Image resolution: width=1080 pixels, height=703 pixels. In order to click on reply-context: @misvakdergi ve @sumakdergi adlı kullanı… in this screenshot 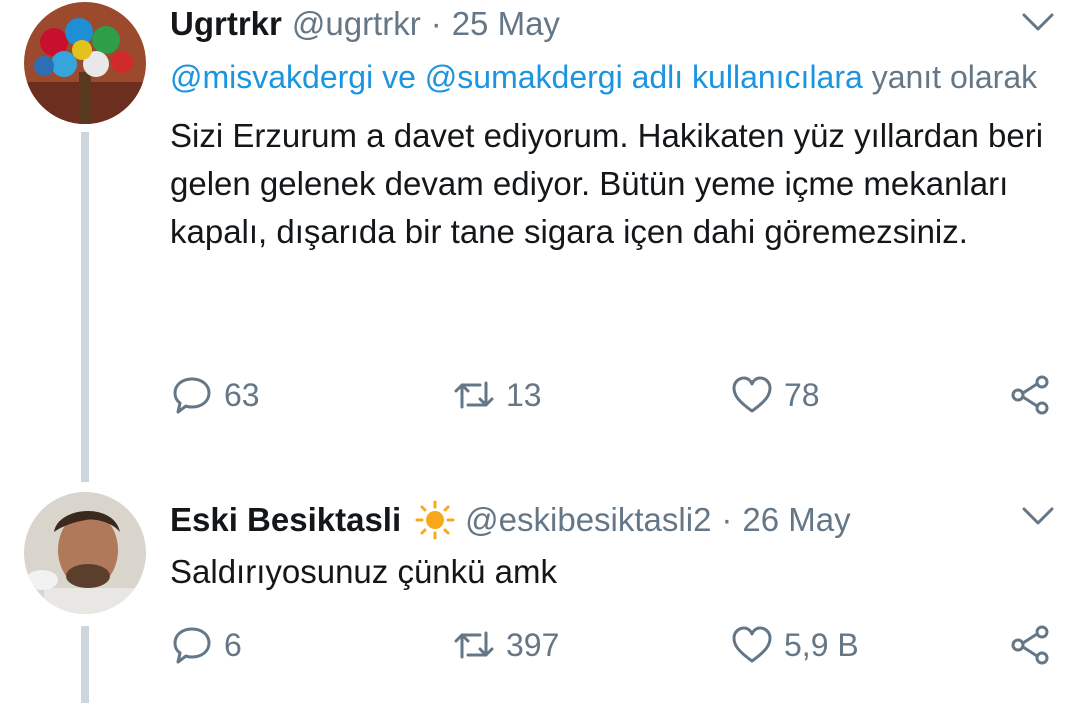, I will do `click(610, 77)`.